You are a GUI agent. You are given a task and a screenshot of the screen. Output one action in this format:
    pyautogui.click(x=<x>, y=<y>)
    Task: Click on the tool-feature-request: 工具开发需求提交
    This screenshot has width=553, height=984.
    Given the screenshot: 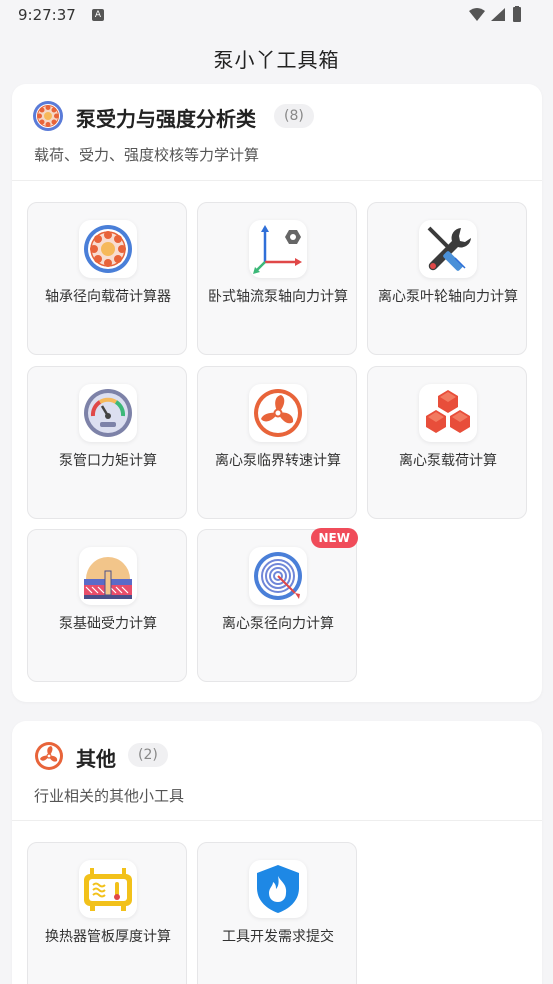 What is the action you would take?
    pyautogui.click(x=277, y=913)
    